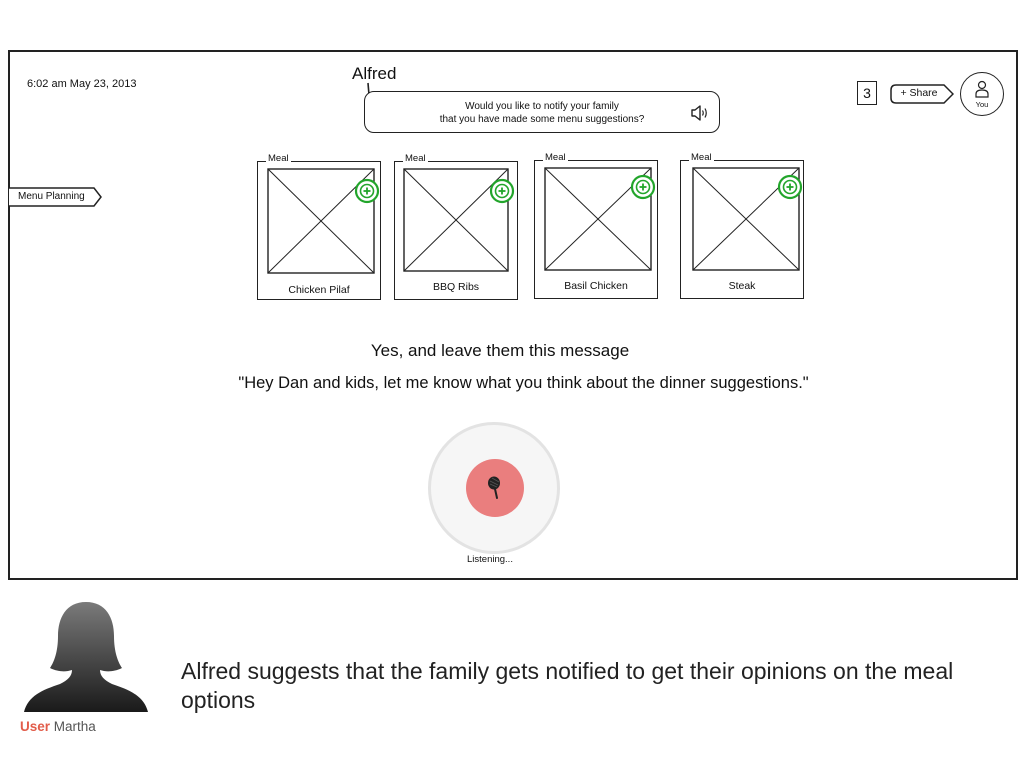 The image size is (1024, 768). Describe the element at coordinates (596, 225) in the screenshot. I see `meal-card-basil-chicken: Meal Basil Chicken` at that location.